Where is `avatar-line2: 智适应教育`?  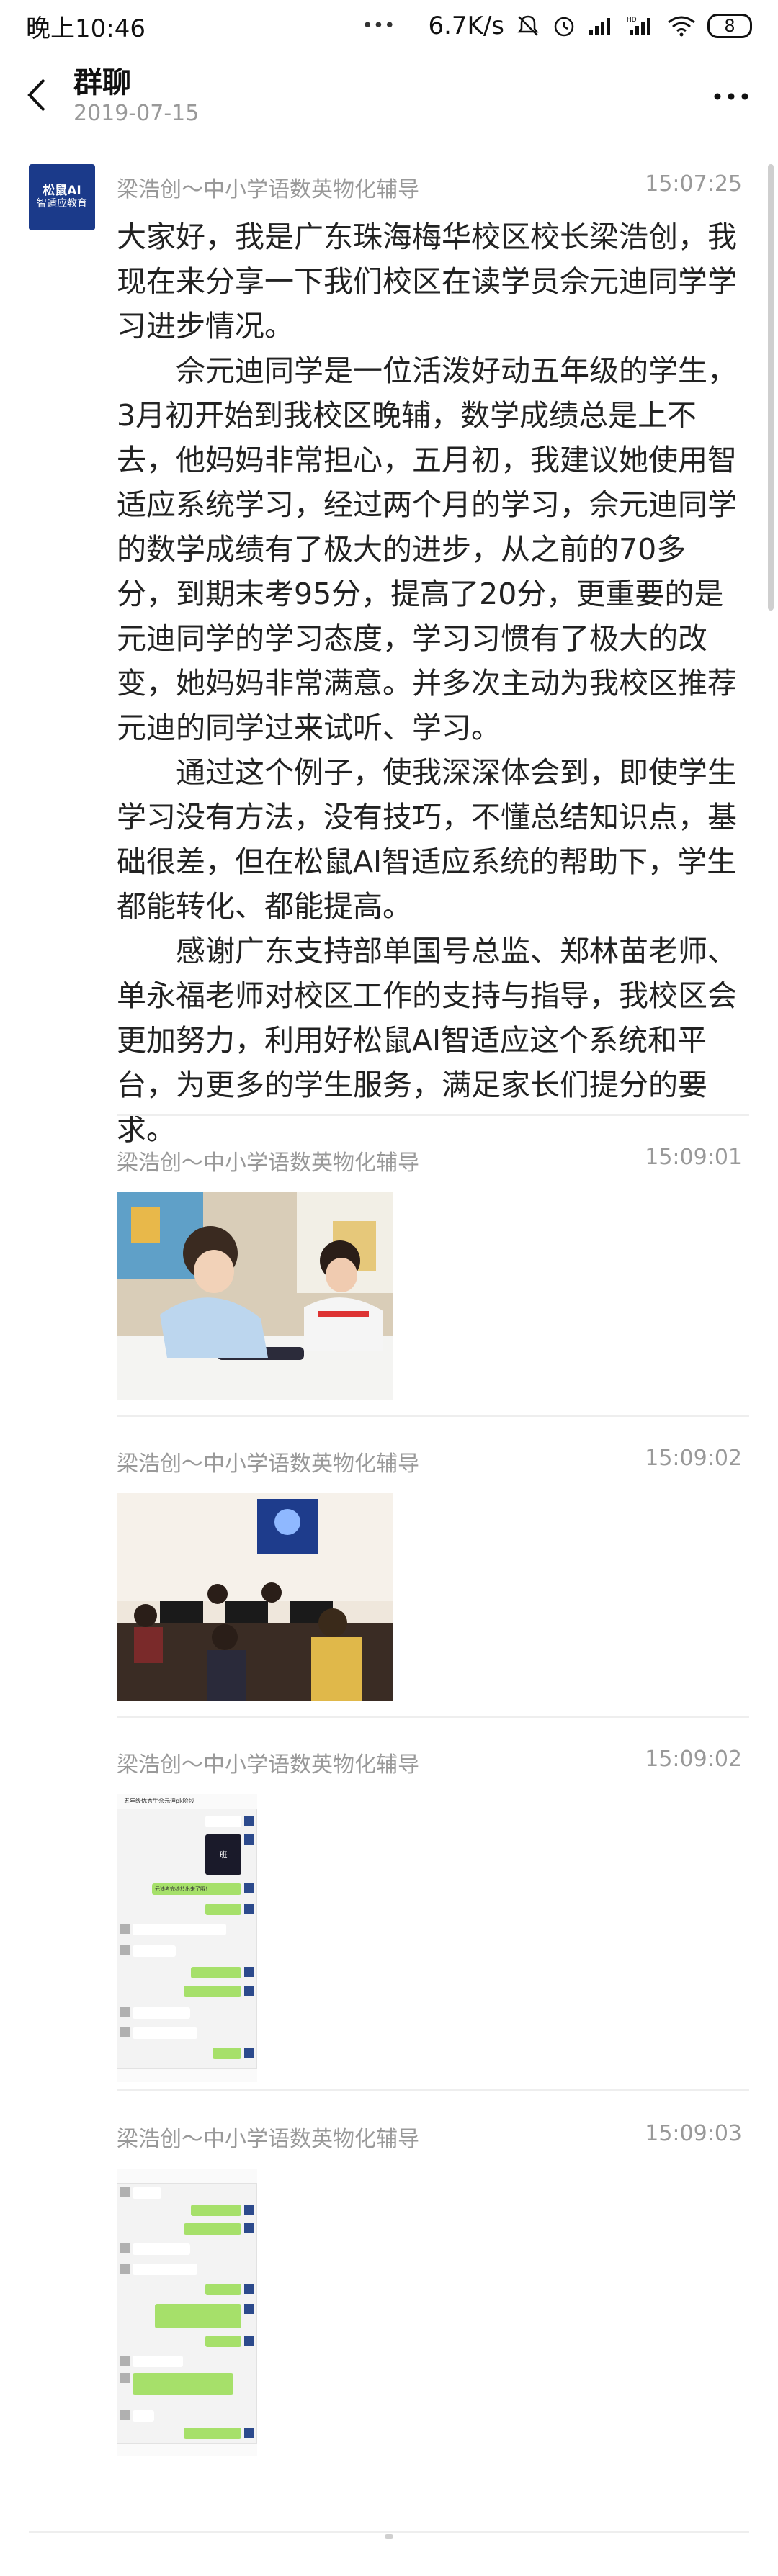
avatar-line2: 智适应教育 is located at coordinates (62, 204).